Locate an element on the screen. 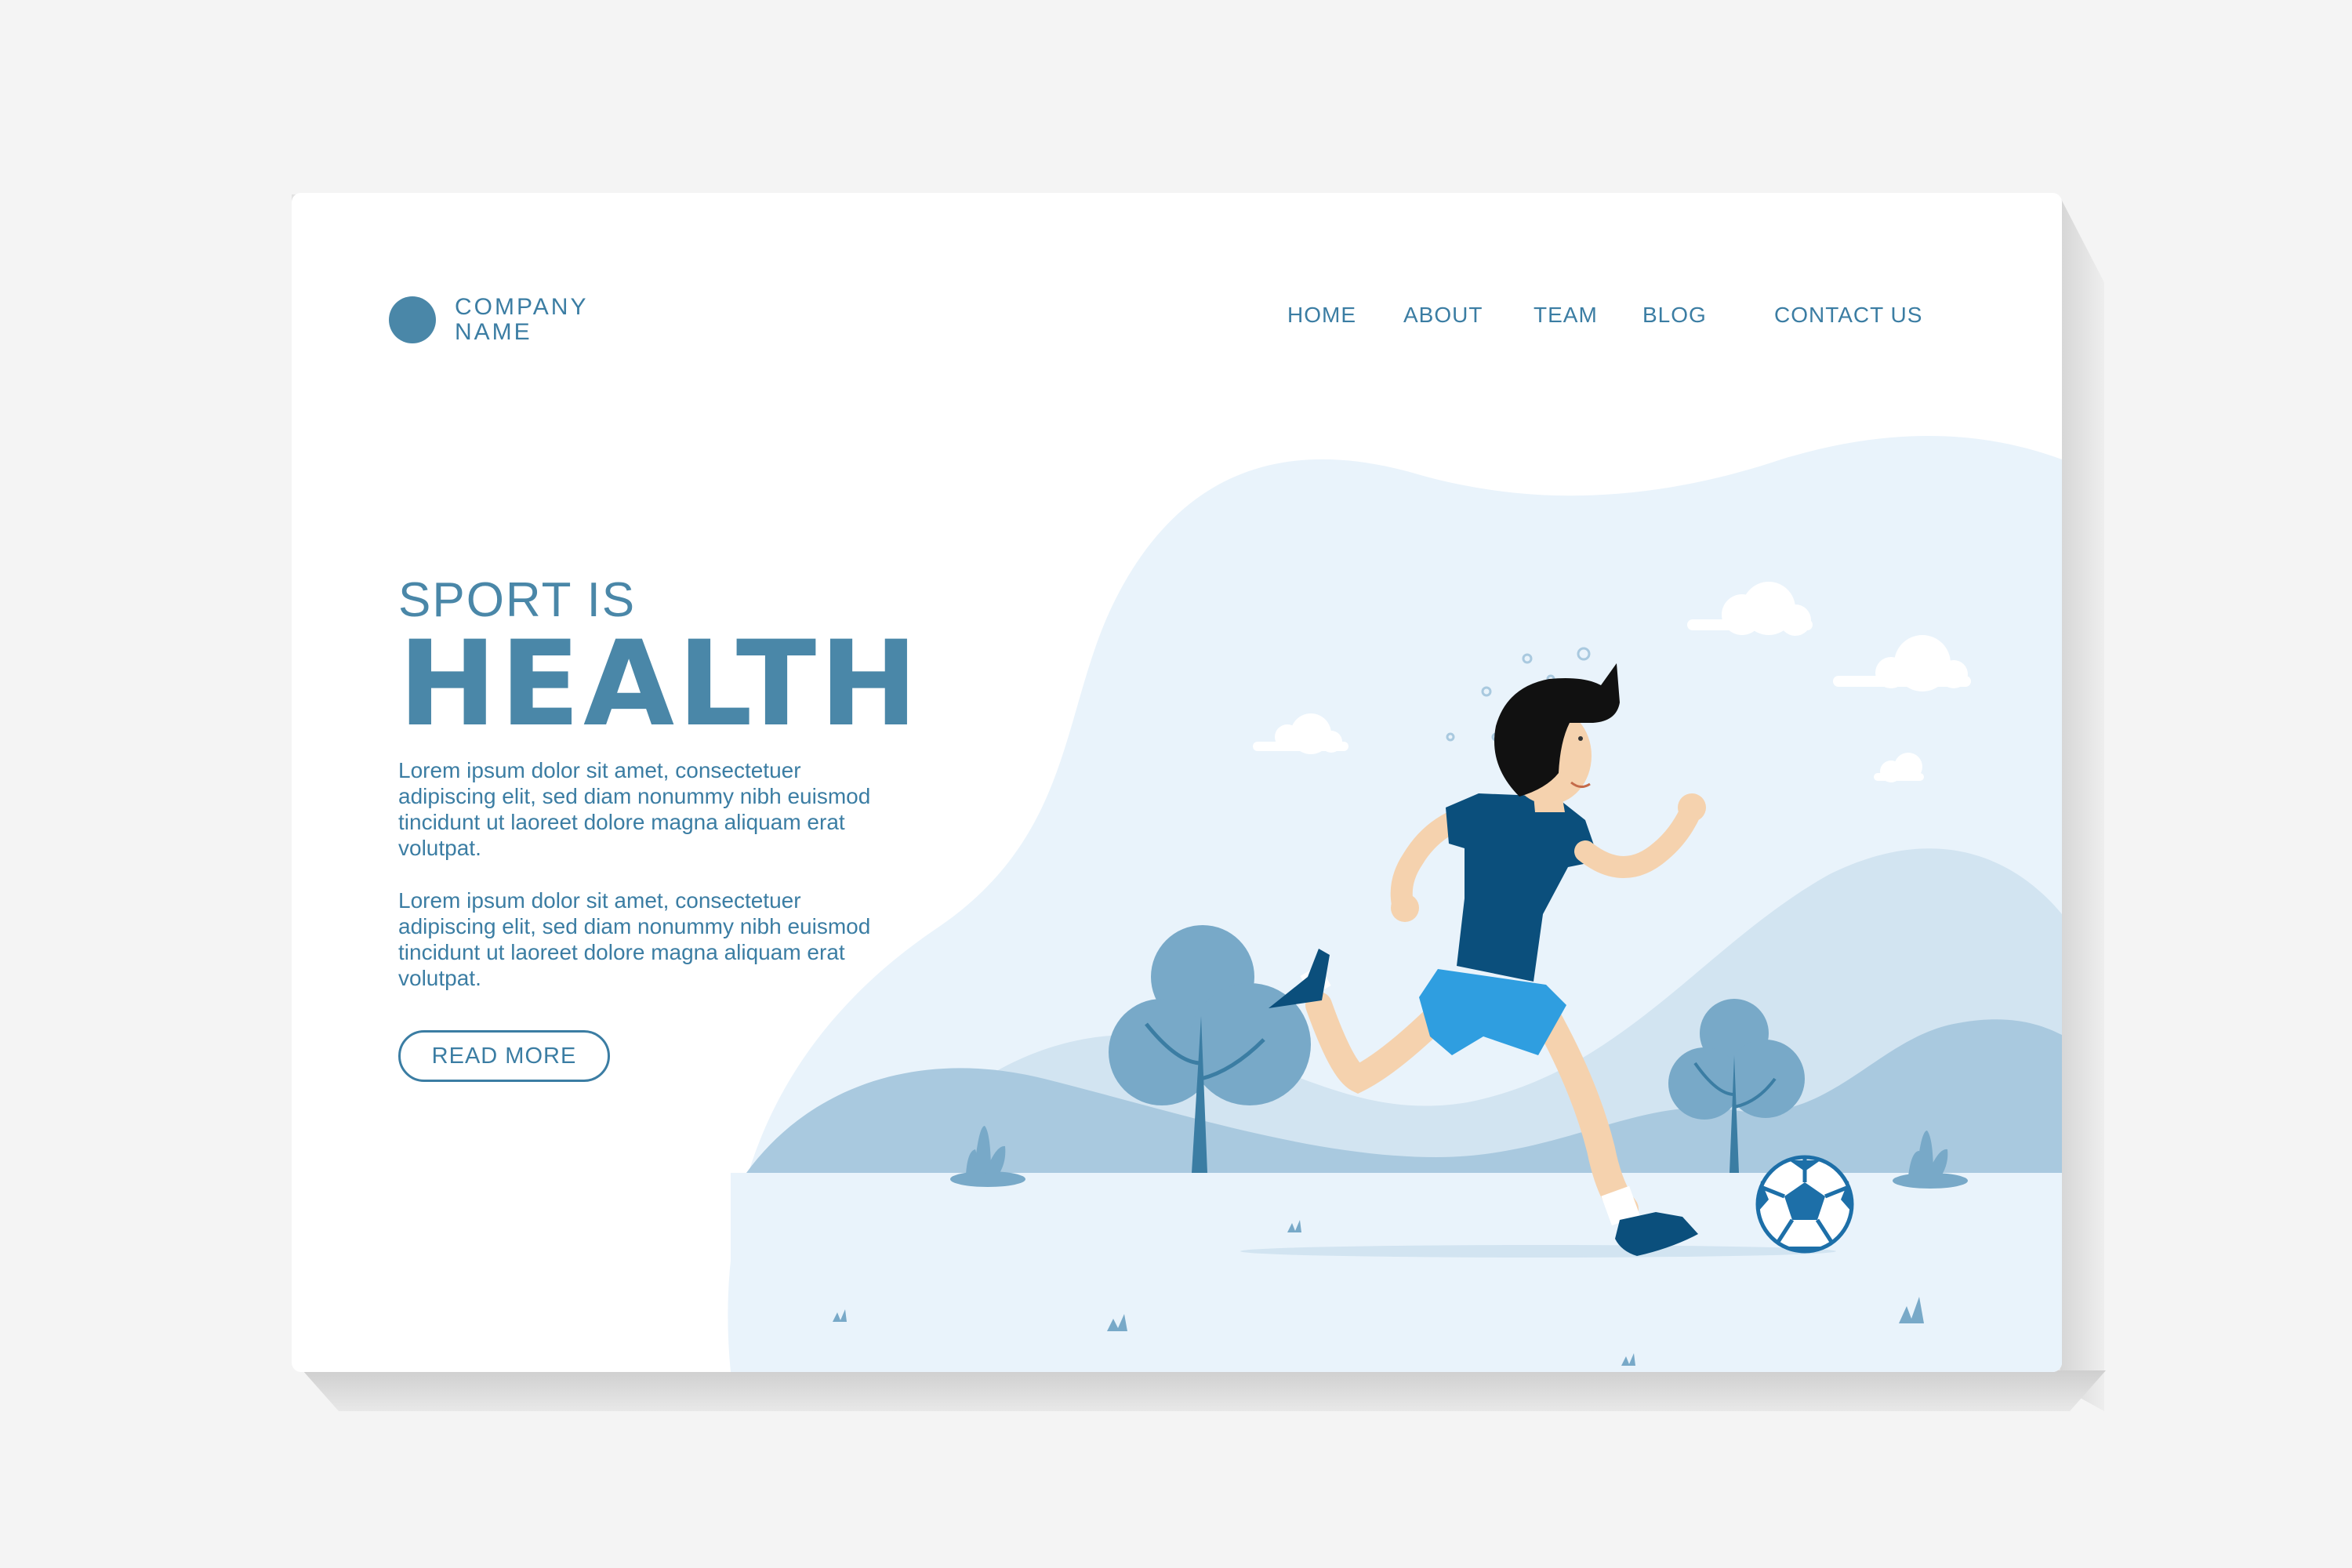  nav-about-link: ABOUT is located at coordinates (1443, 315).